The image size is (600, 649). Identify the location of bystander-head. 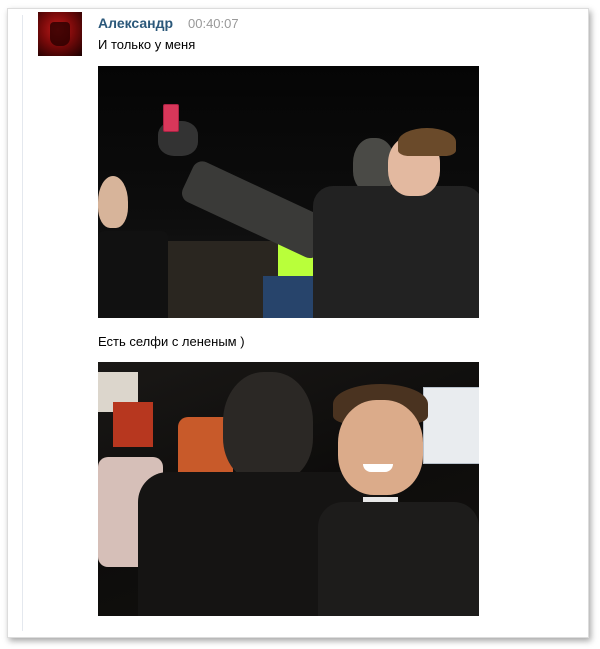
(113, 202).